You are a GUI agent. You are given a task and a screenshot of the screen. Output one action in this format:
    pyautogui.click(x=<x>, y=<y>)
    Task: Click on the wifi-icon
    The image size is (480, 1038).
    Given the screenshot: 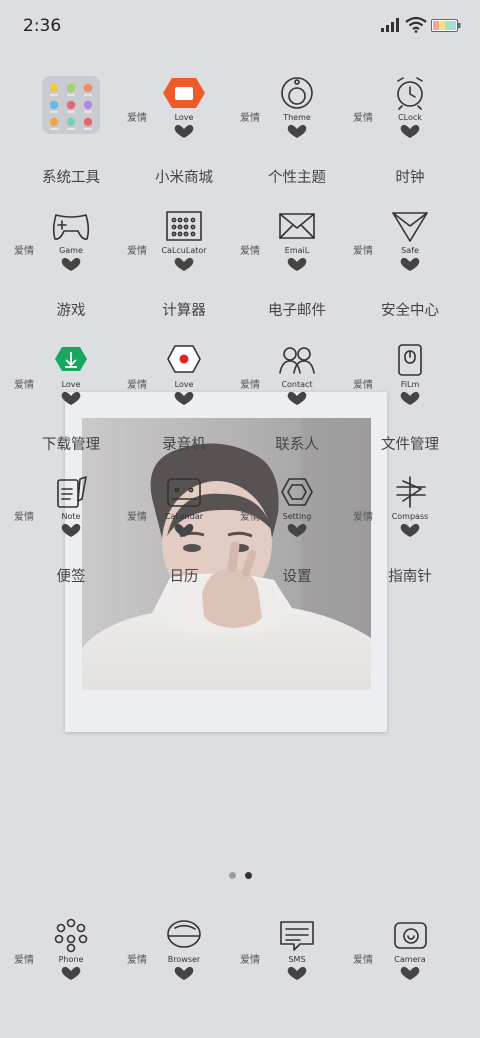 What is the action you would take?
    pyautogui.click(x=416, y=24)
    